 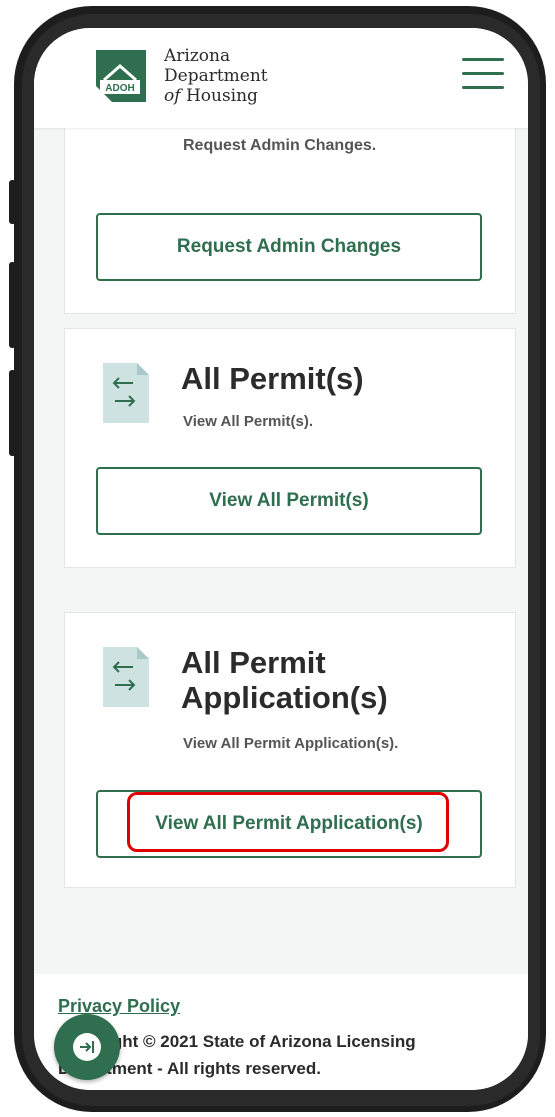 What do you see at coordinates (12, 305) in the screenshot?
I see `phone-volume-up-button` at bounding box center [12, 305].